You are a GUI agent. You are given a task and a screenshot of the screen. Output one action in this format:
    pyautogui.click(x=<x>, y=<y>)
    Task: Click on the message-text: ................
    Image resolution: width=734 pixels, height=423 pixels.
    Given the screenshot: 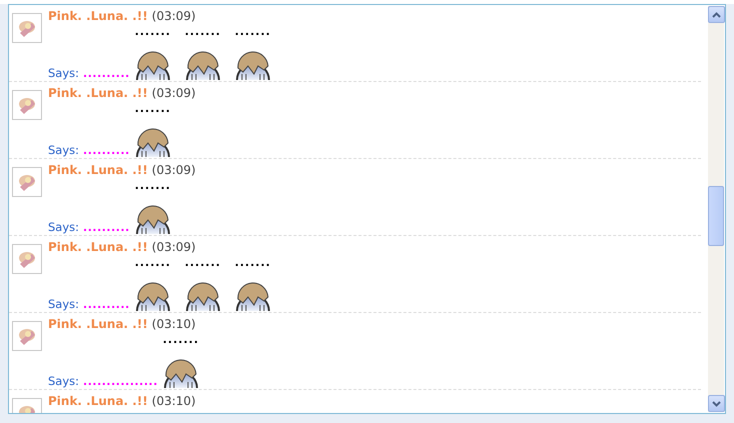 What is the action you would take?
    pyautogui.click(x=120, y=382)
    